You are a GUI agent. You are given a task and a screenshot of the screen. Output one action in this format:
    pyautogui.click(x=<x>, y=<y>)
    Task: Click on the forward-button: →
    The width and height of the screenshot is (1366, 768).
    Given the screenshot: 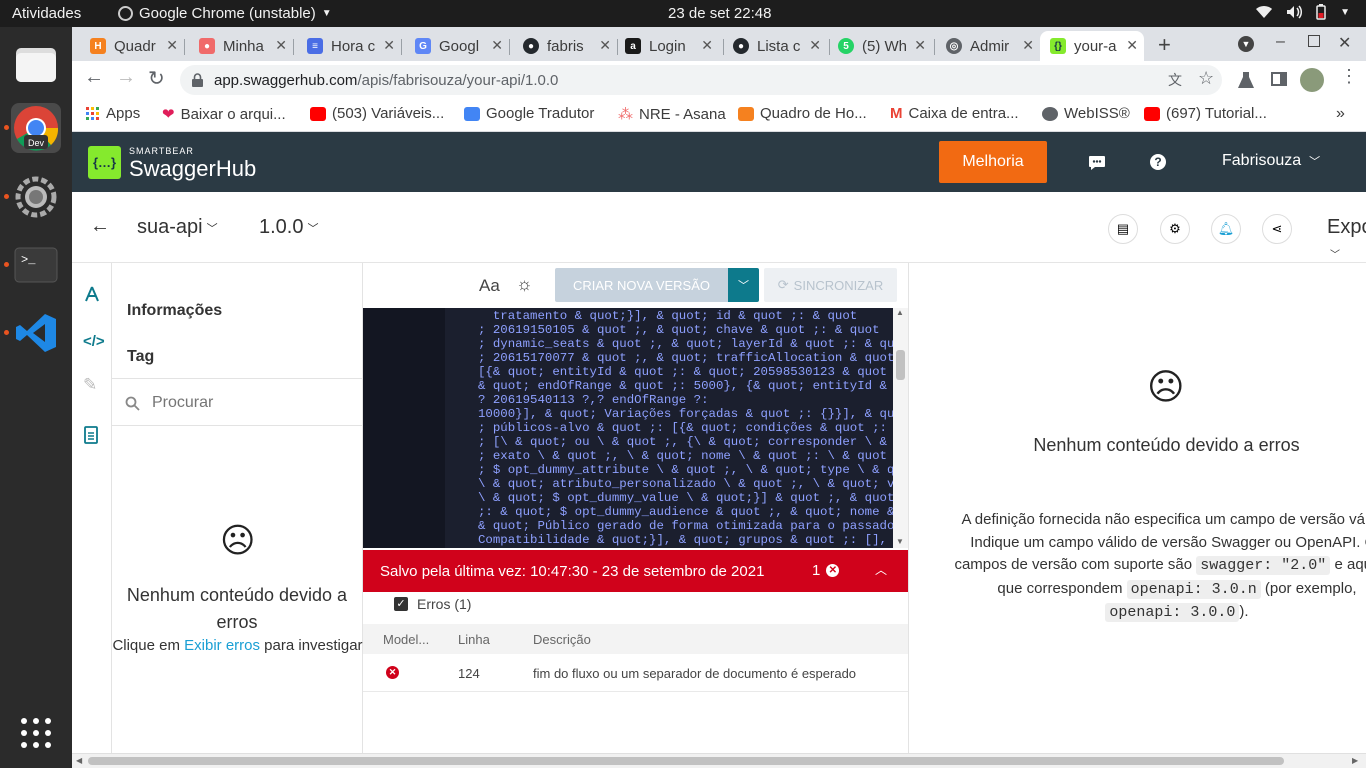 What is the action you would take?
    pyautogui.click(x=126, y=77)
    